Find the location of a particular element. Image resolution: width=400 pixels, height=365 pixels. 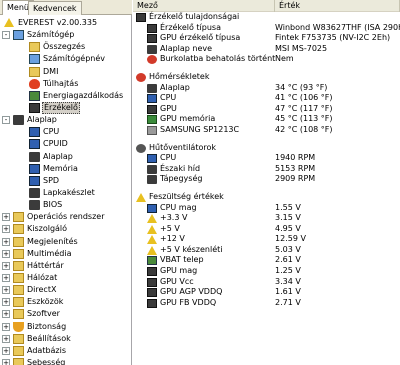

tree-item-label: Operációs rendszer is located at coordinates (66, 217).